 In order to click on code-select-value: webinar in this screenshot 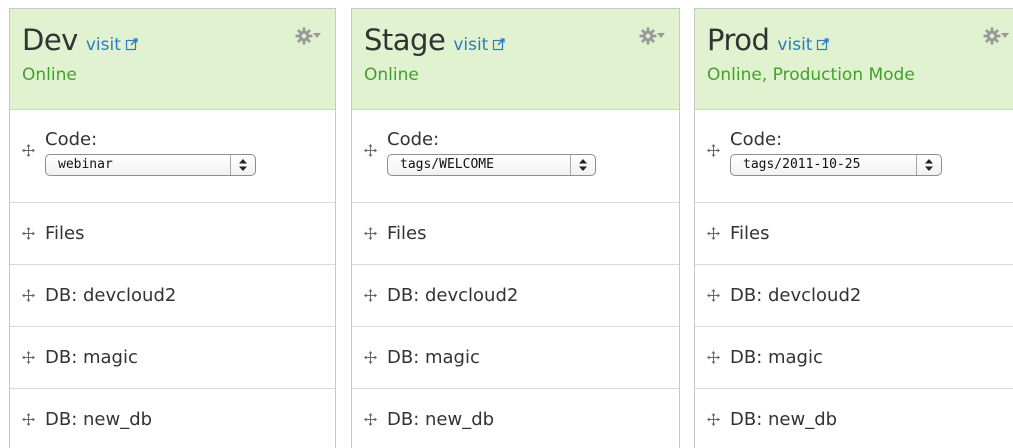, I will do `click(85, 164)`.